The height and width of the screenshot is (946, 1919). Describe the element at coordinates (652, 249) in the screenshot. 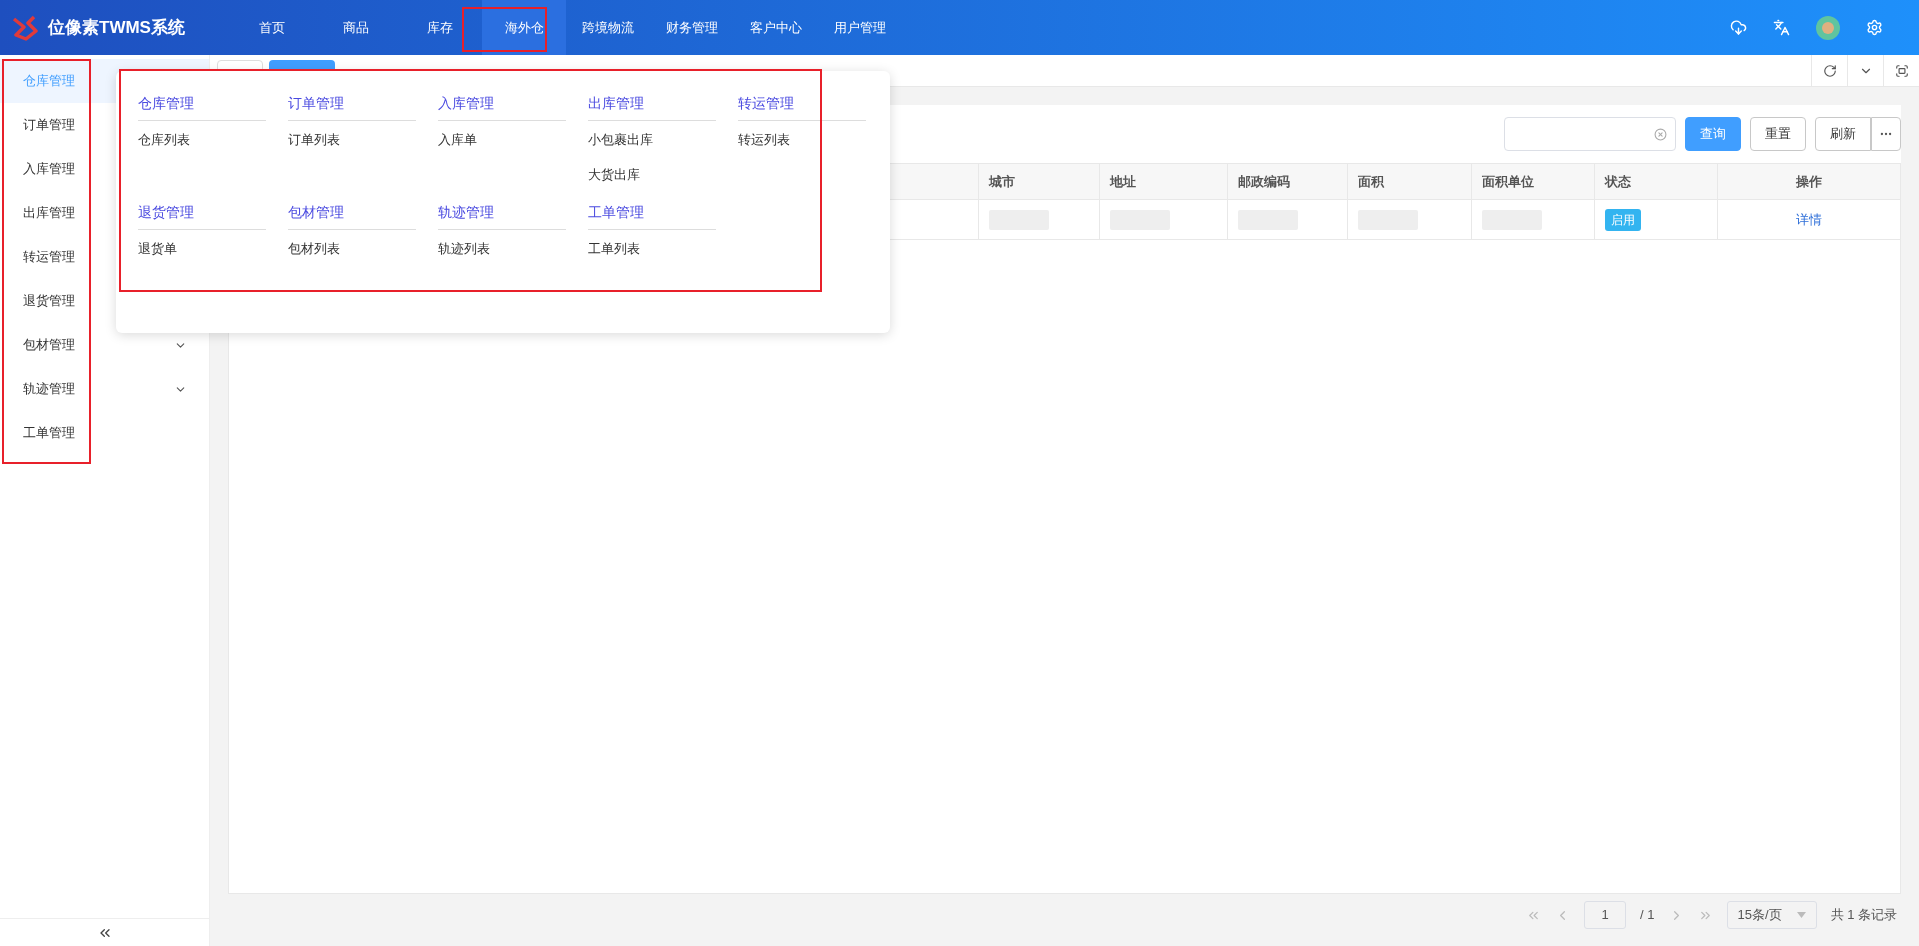

I see `menu-link: 工单列表` at that location.